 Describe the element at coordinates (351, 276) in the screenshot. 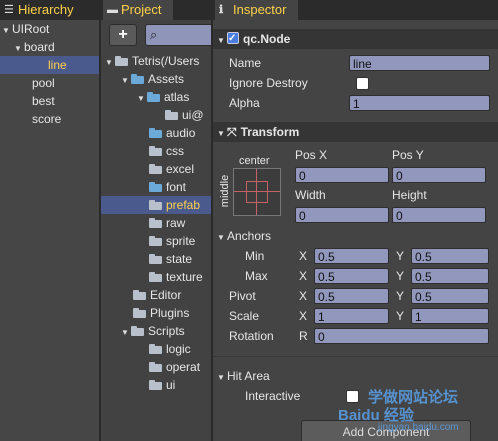

I see `max-x-input: 0.5` at that location.